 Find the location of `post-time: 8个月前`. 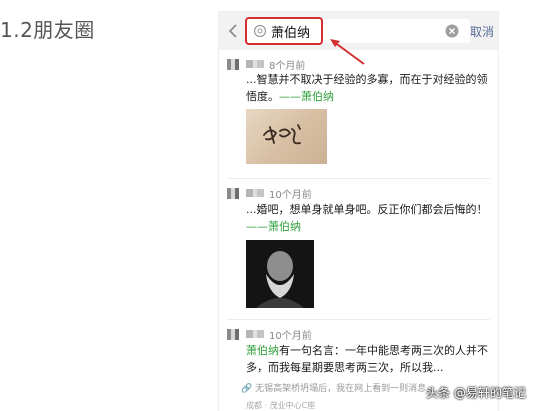

post-time: 8个月前 is located at coordinates (287, 66).